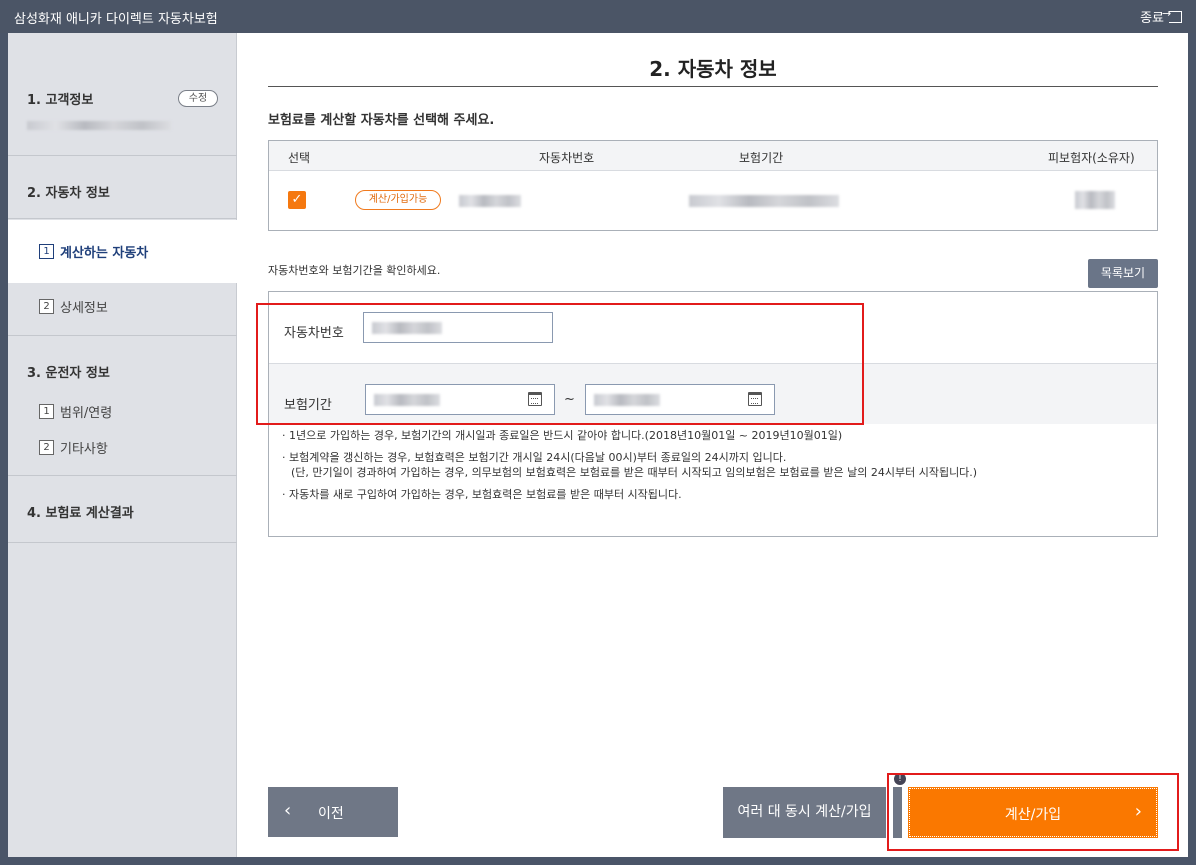 Image resolution: width=1196 pixels, height=865 pixels. I want to click on period-row: 보험기간 ~, so click(713, 394).